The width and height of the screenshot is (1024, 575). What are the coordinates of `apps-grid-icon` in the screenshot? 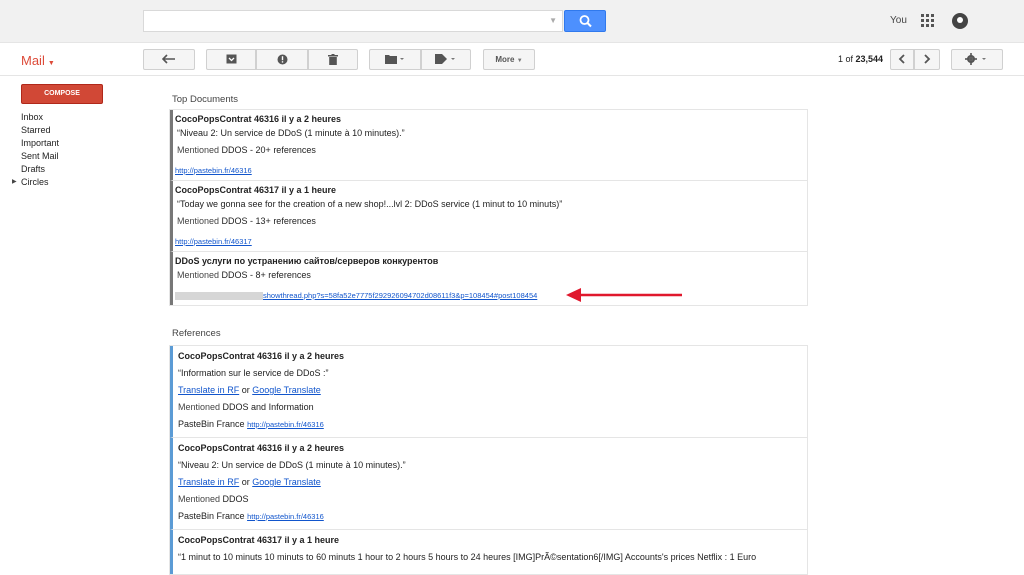 It's located at (928, 21).